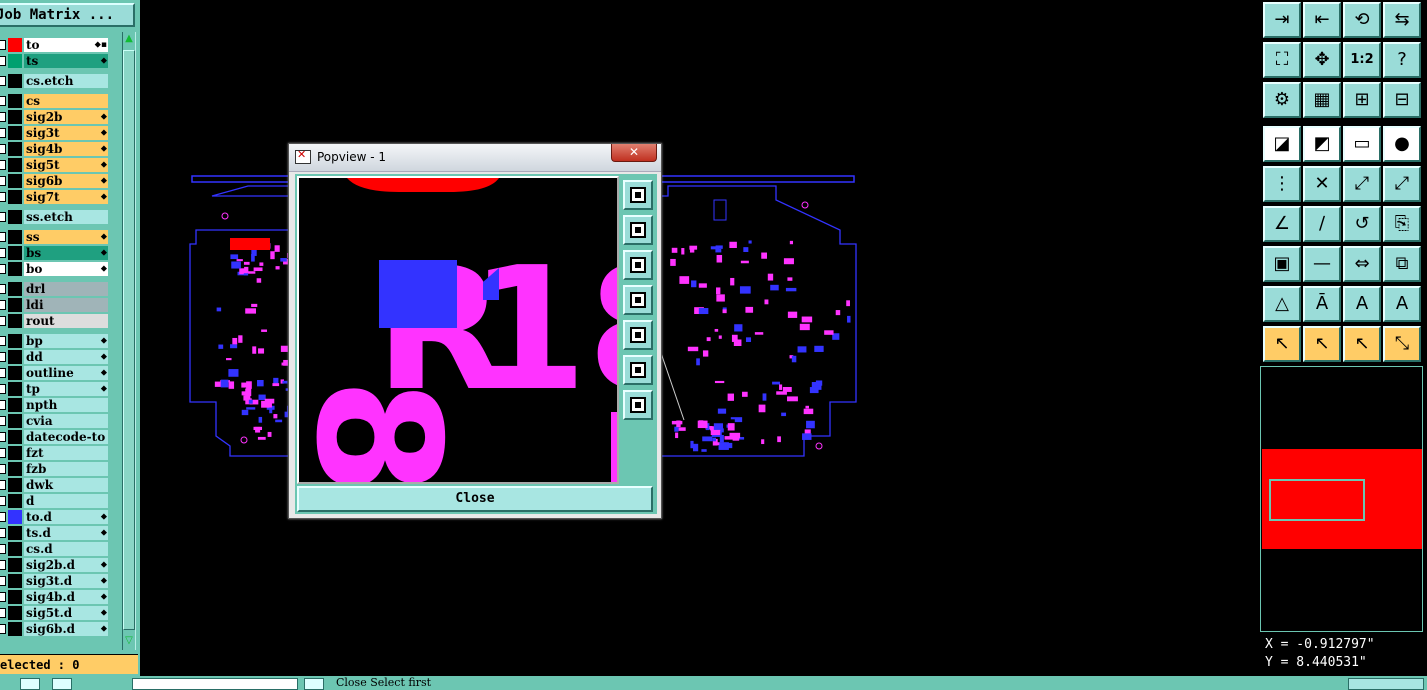  Describe the element at coordinates (1402, 224) in the screenshot. I see `tool-button-r5-c3: ⎘` at that location.